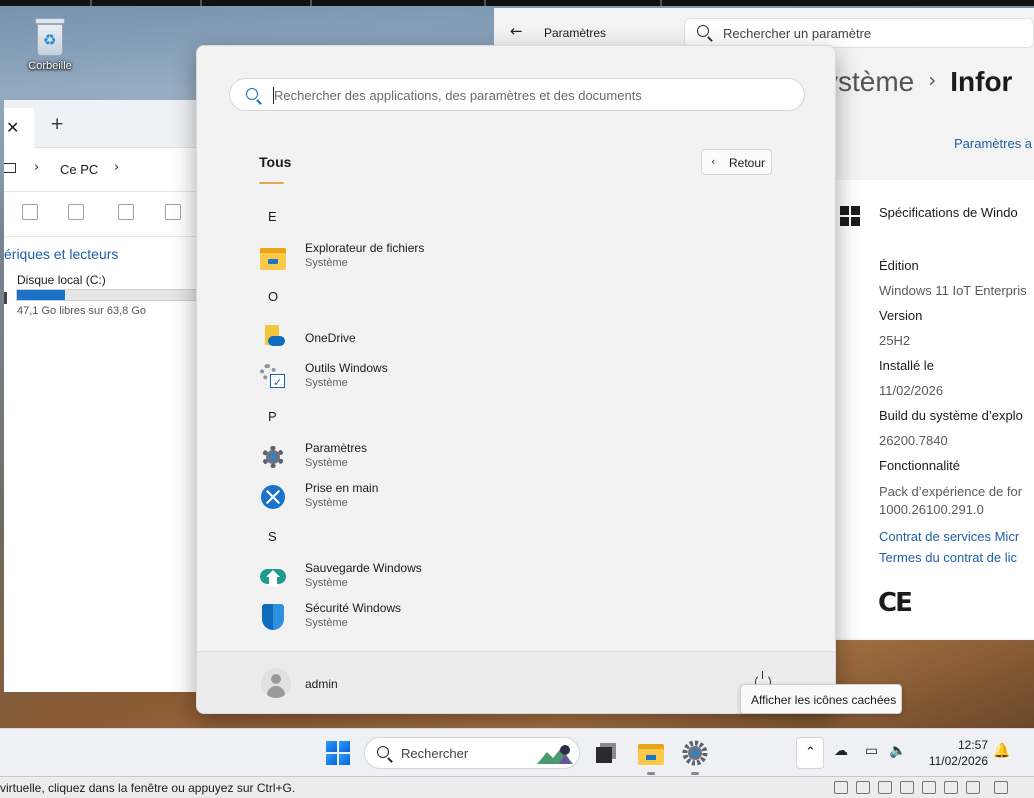 This screenshot has width=1034, height=798. Describe the element at coordinates (841, 787) in the screenshot. I see `hdd-status-icon` at that location.